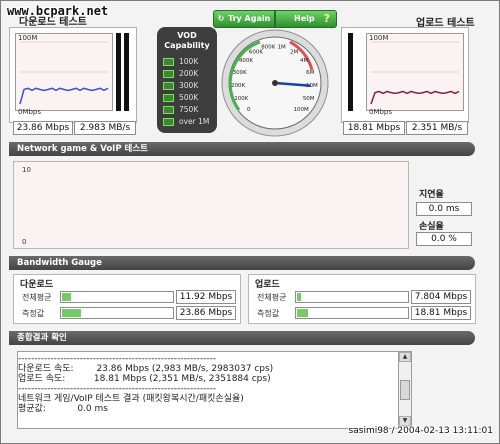 This screenshot has height=444, width=500. I want to click on gauge-tick-label: 0, so click(249, 110).